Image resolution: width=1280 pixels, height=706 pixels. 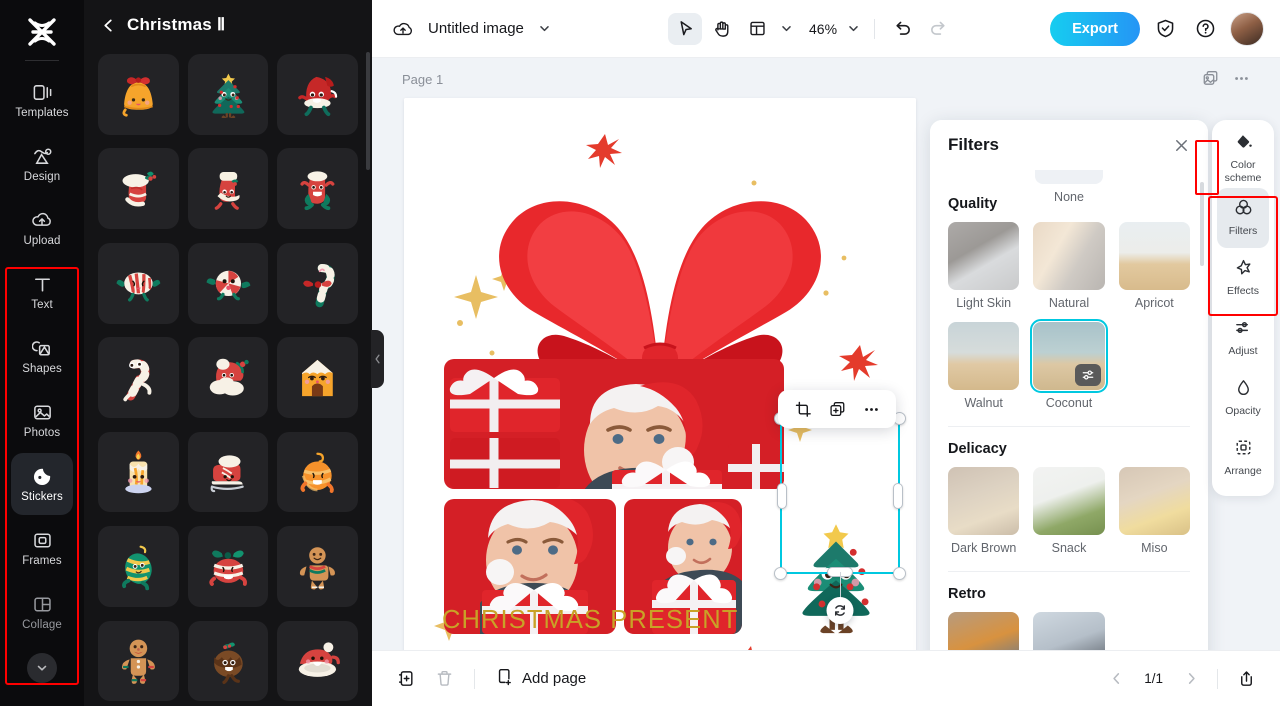 What do you see at coordinates (837, 409) in the screenshot?
I see `duplicate-icon` at bounding box center [837, 409].